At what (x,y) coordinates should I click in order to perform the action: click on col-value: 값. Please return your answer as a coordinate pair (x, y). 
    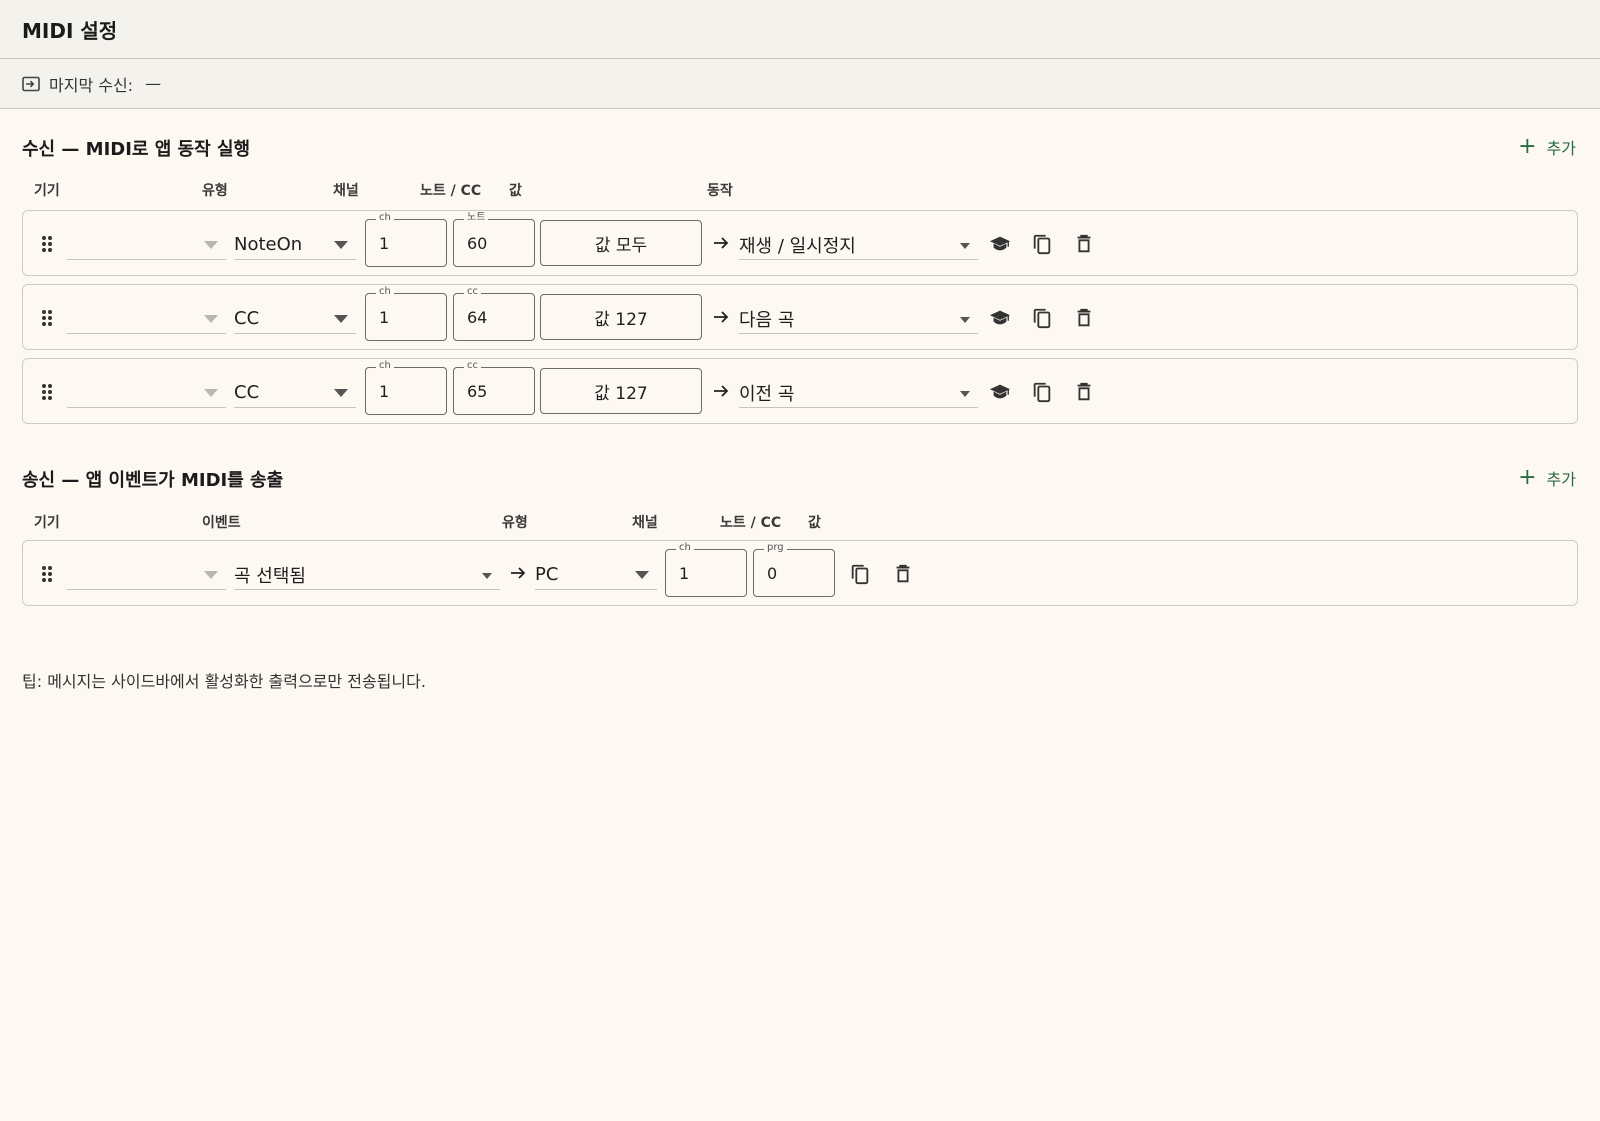
    Looking at the image, I should click on (515, 191).